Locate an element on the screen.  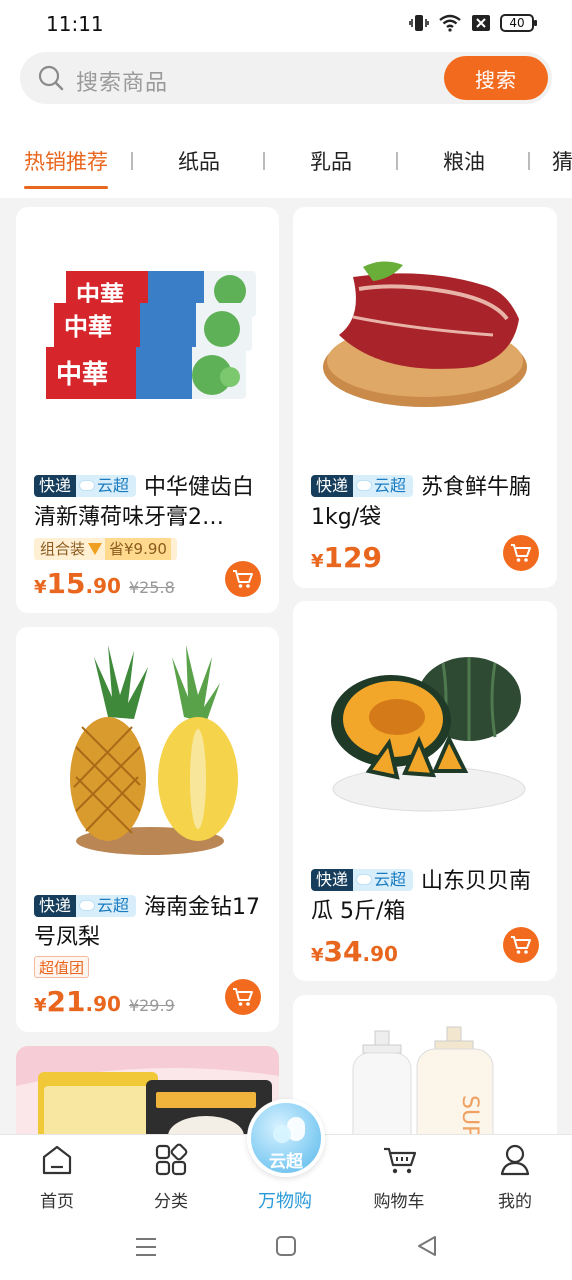
search-bar: 搜索商品 搜索 is located at coordinates (286, 82).